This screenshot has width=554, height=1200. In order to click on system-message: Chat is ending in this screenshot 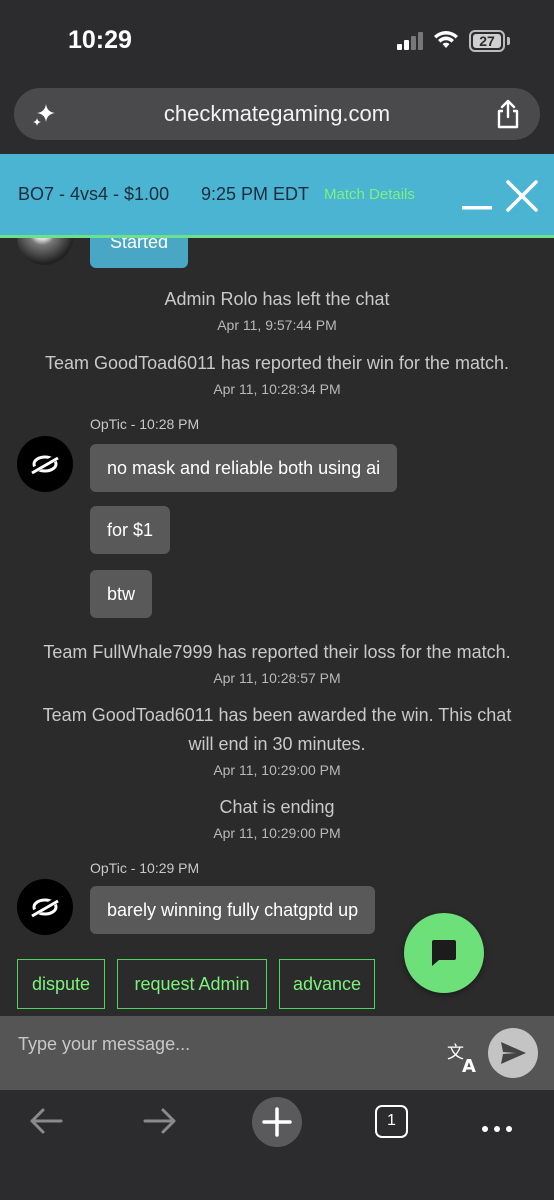, I will do `click(277, 807)`.